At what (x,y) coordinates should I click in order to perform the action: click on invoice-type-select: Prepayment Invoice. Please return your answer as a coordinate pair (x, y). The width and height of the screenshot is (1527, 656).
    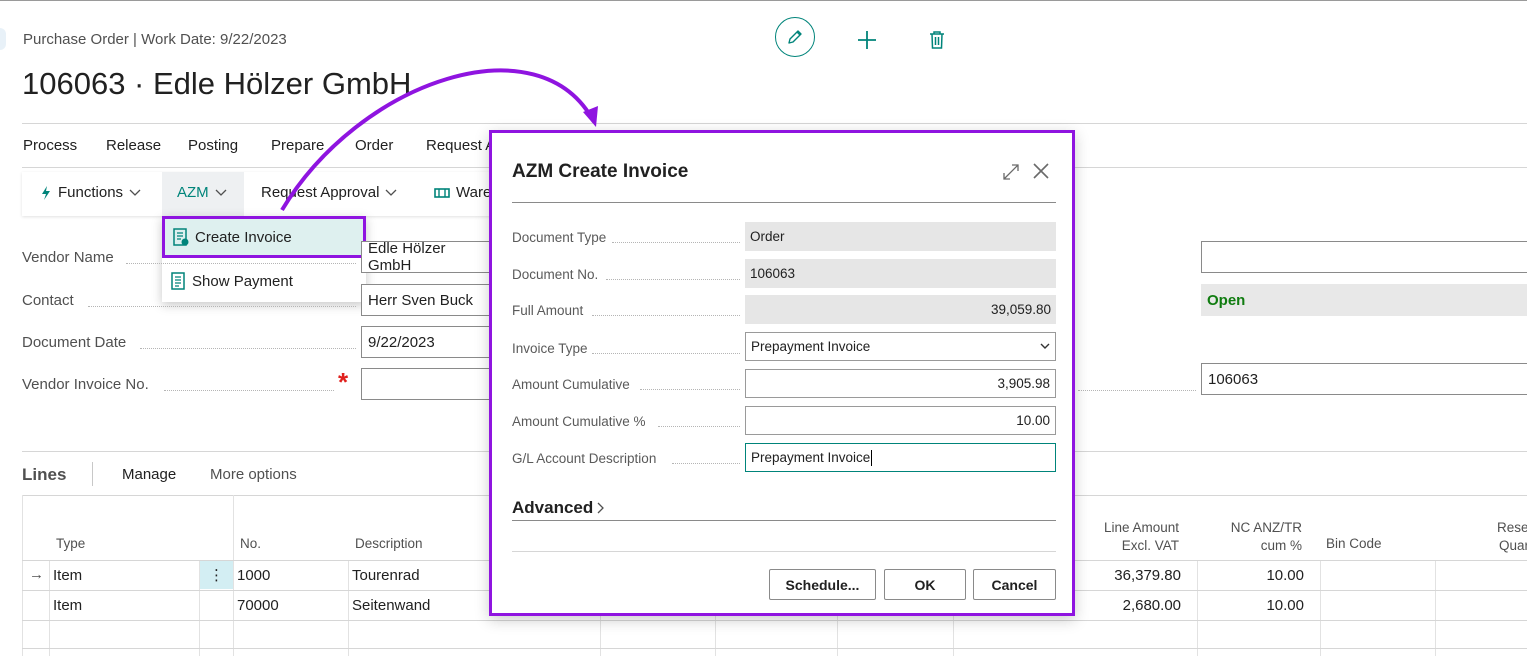
    Looking at the image, I should click on (900, 346).